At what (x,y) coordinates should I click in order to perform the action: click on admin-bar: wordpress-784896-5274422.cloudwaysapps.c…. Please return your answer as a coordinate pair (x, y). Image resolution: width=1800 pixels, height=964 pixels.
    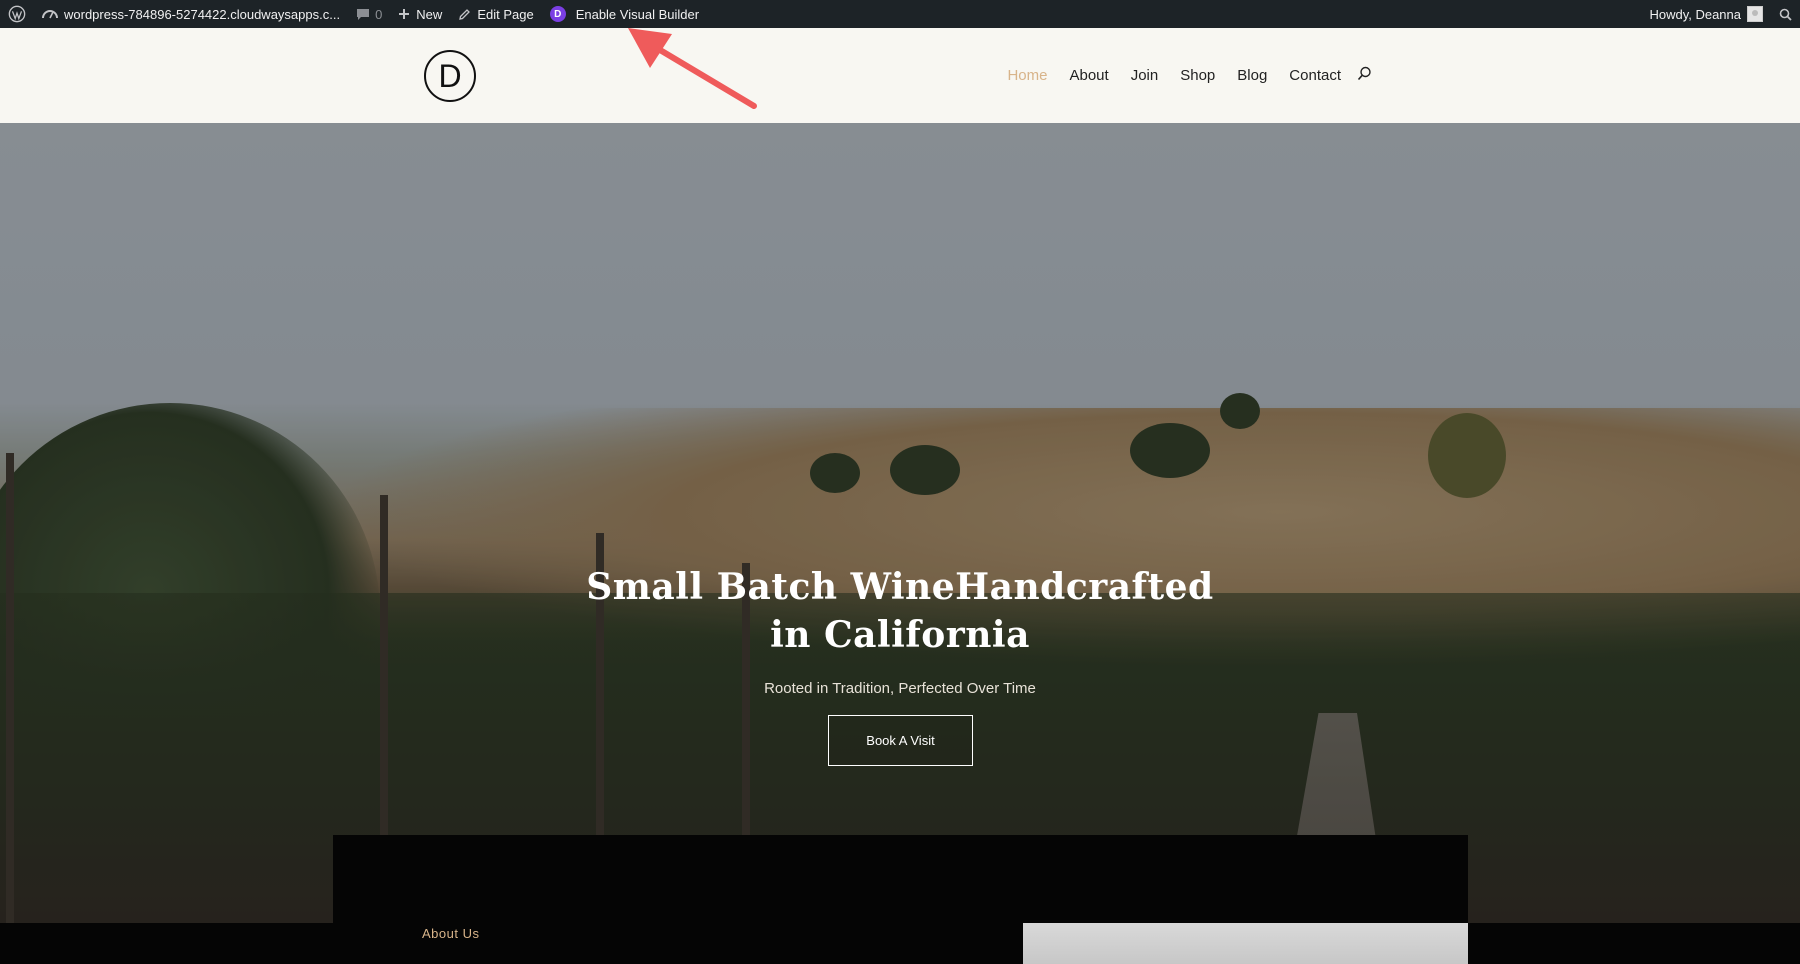
    Looking at the image, I should click on (900, 14).